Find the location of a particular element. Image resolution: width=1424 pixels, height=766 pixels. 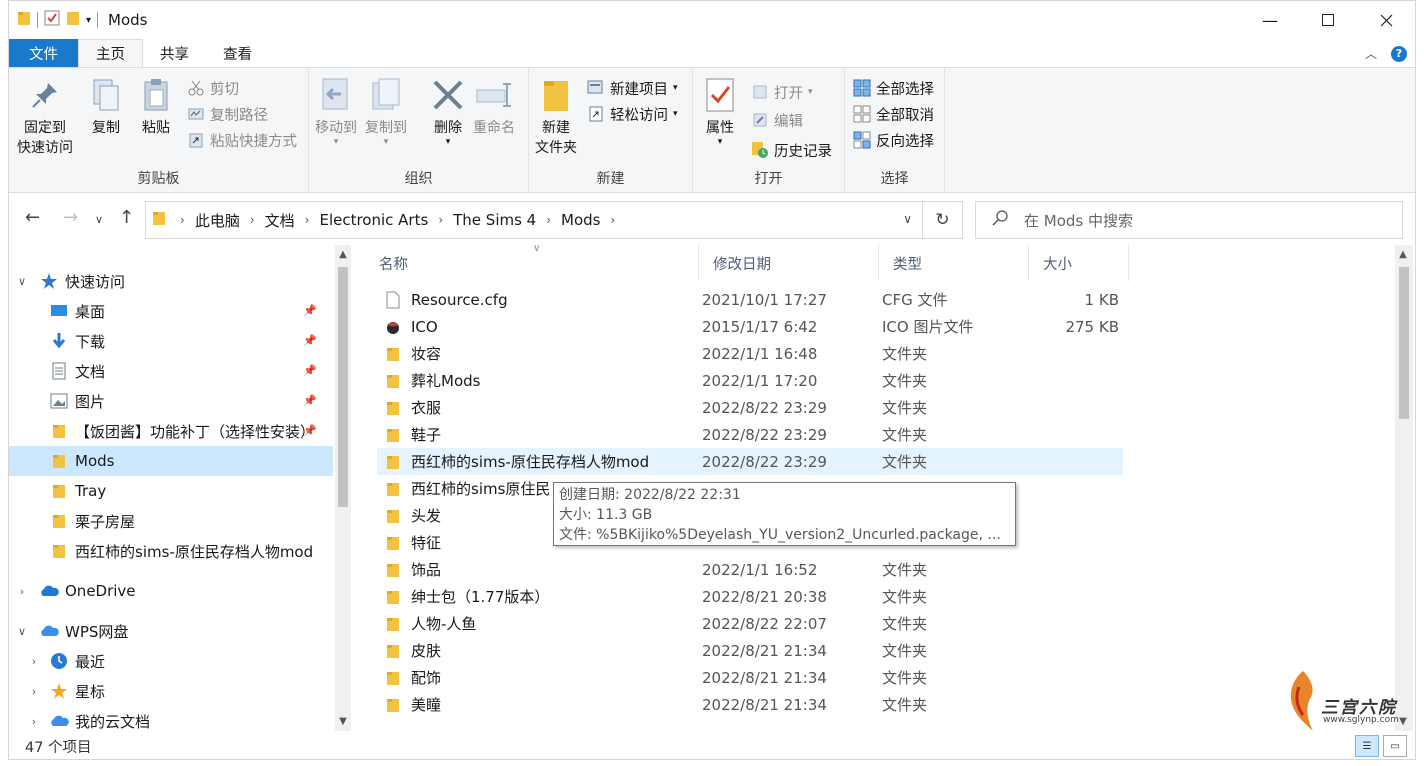

nav-item-mods: Mods is located at coordinates (171, 461).